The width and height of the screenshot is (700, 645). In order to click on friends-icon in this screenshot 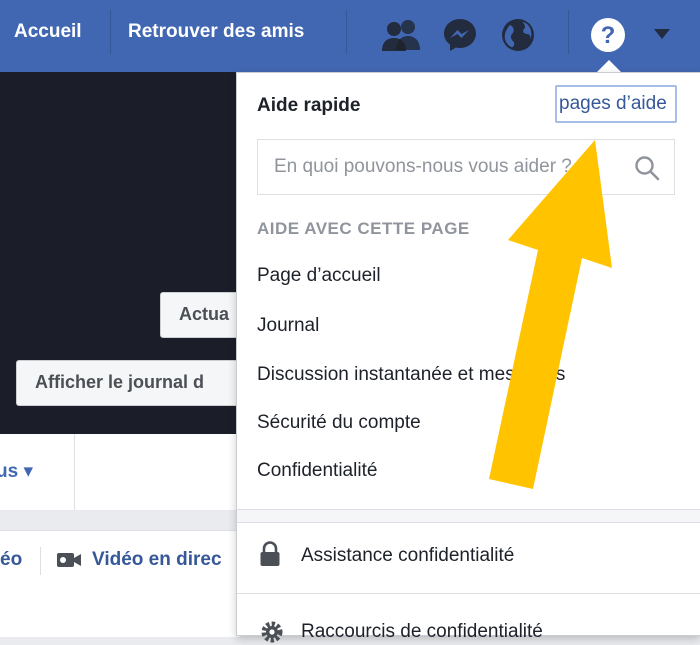, I will do `click(402, 35)`.